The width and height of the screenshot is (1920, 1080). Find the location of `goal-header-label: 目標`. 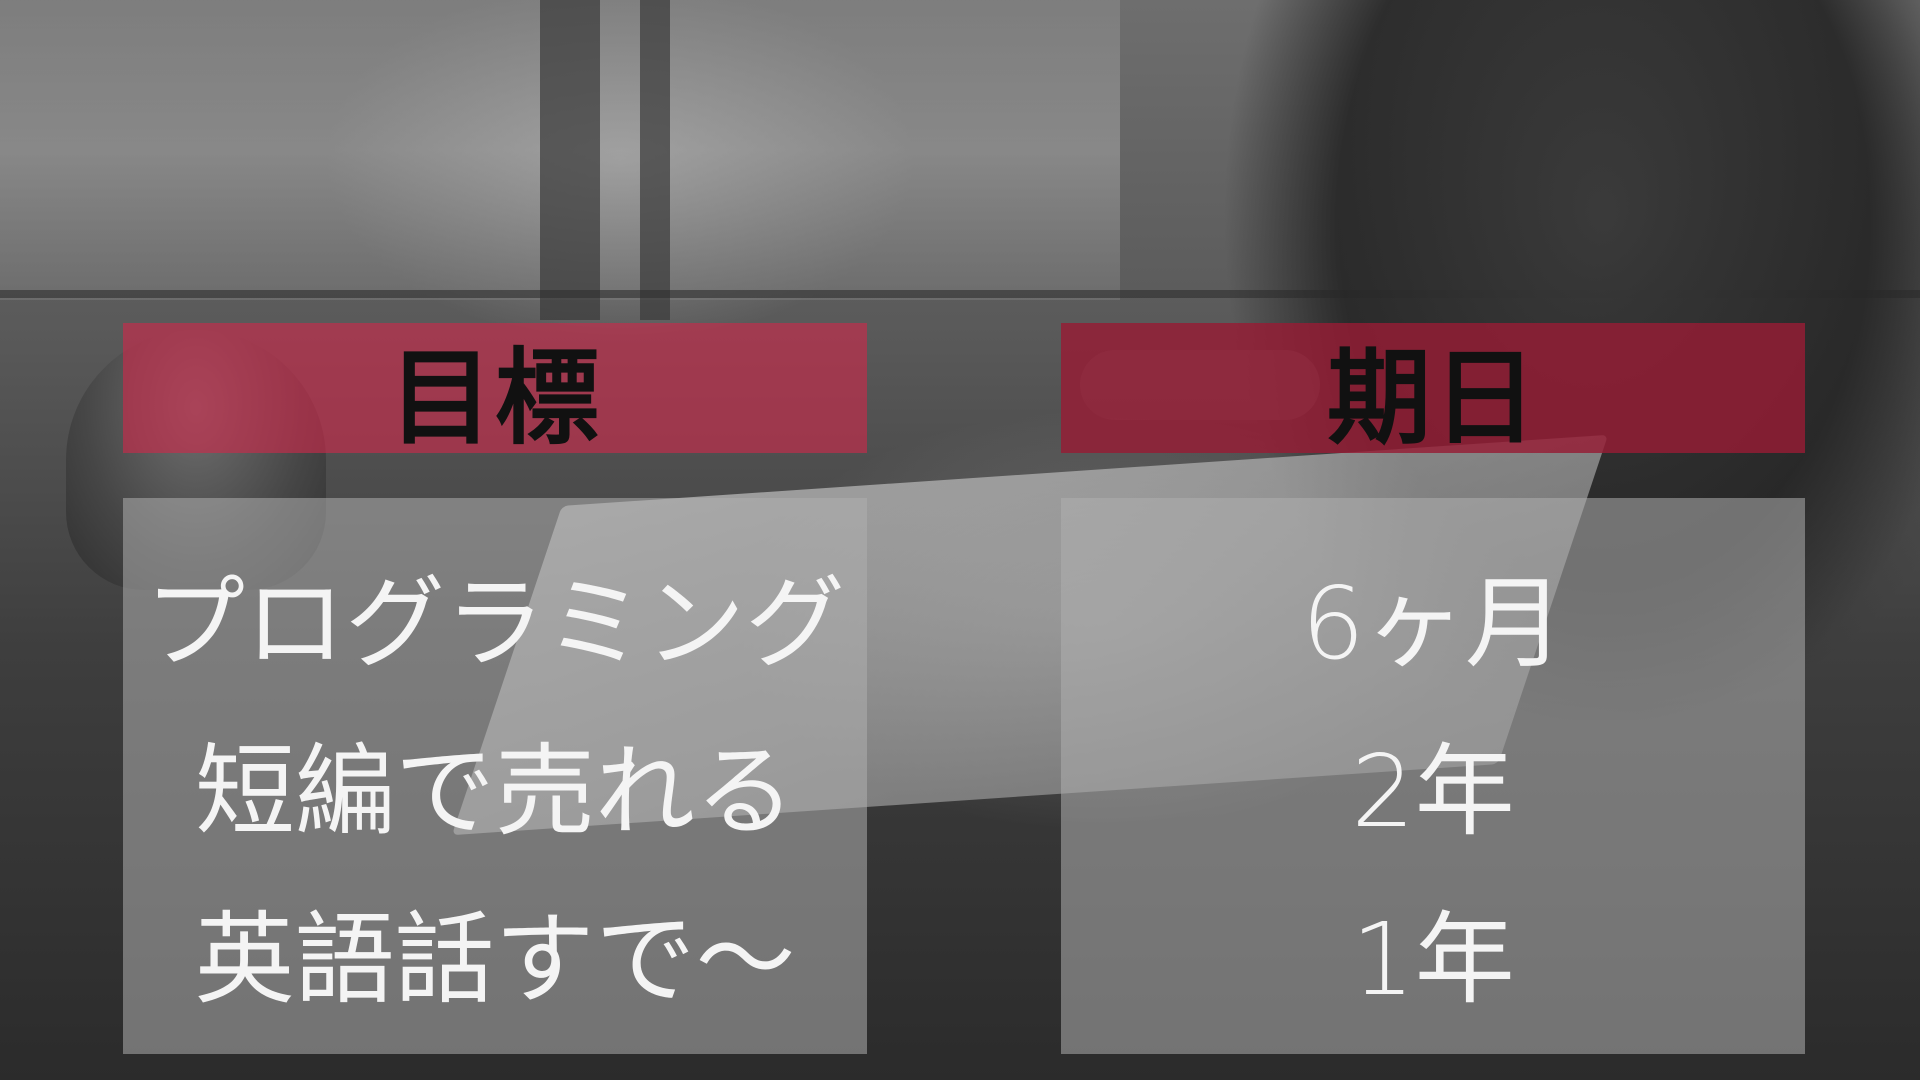

goal-header-label: 目標 is located at coordinates (494, 397).